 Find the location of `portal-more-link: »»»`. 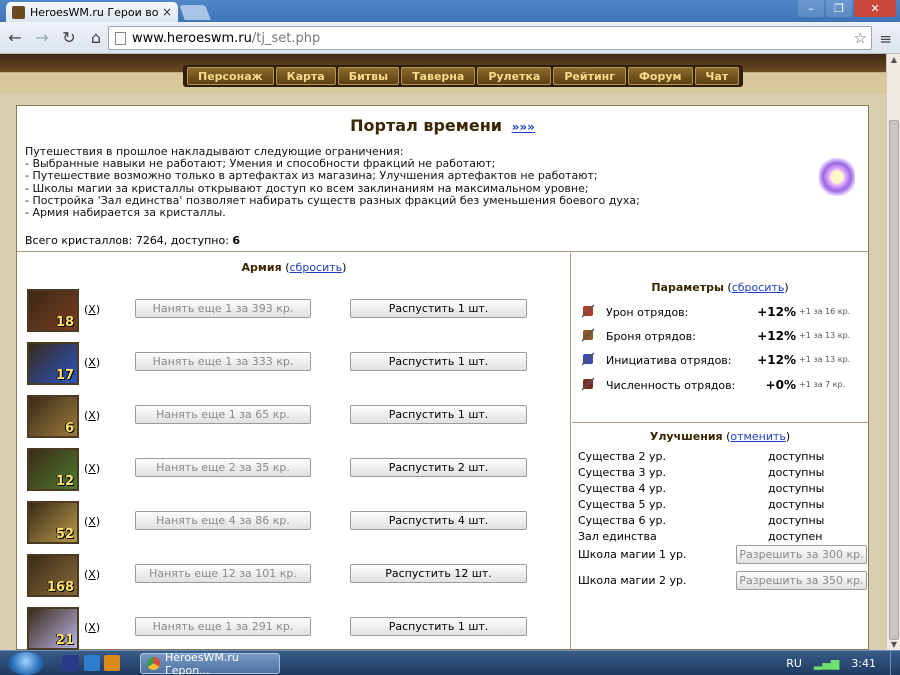

portal-more-link: »»» is located at coordinates (523, 127).